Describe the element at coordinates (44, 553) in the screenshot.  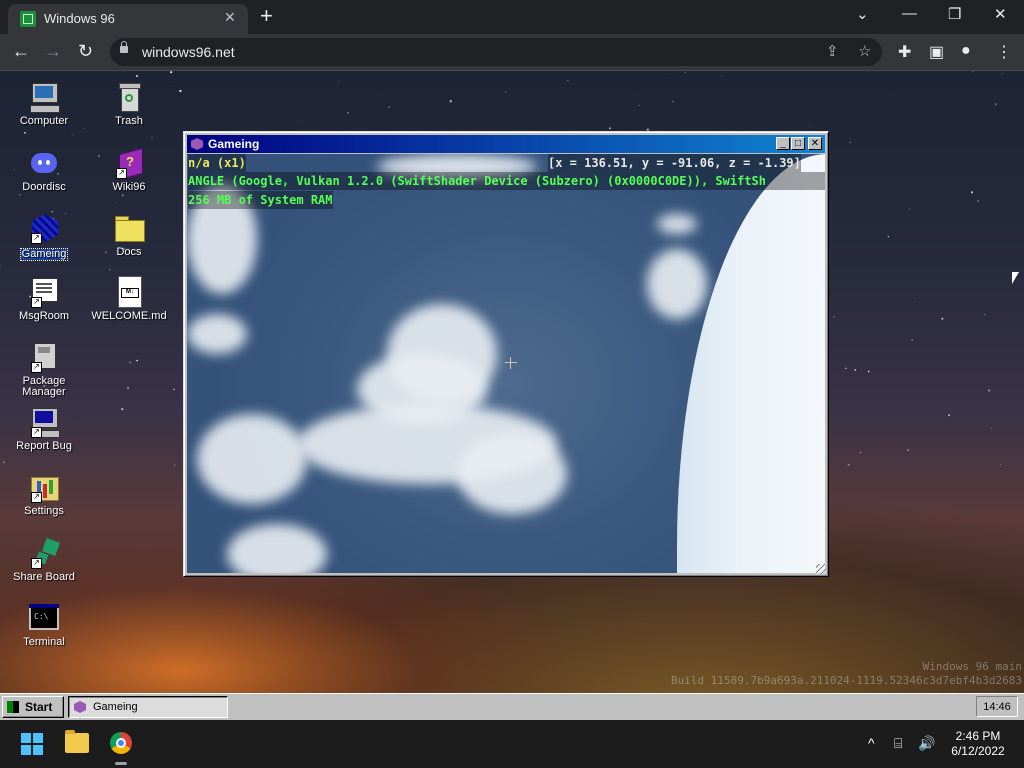
I see `share-board-icon: ↗` at that location.